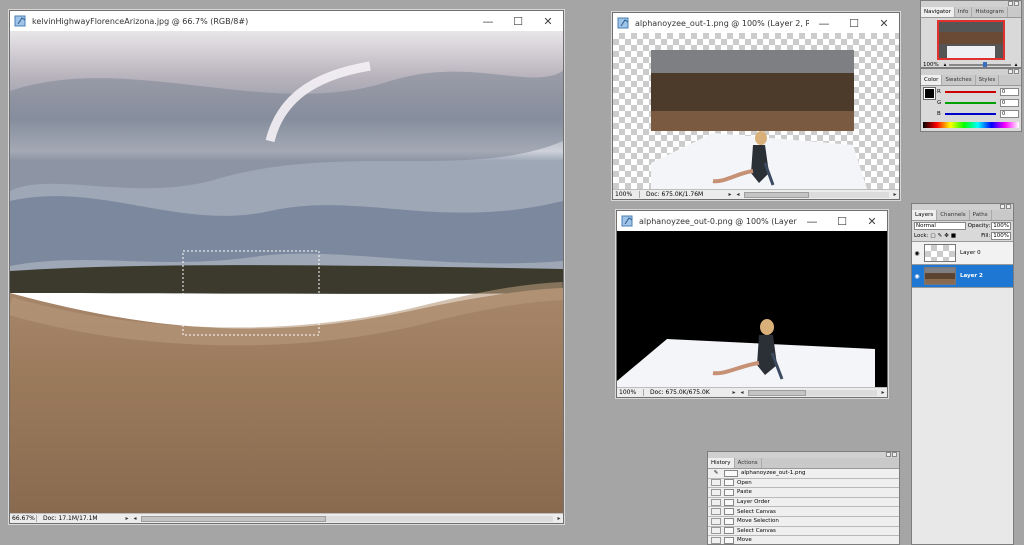  What do you see at coordinates (1009, 114) in the screenshot?
I see `blue-value-field: 0` at bounding box center [1009, 114].